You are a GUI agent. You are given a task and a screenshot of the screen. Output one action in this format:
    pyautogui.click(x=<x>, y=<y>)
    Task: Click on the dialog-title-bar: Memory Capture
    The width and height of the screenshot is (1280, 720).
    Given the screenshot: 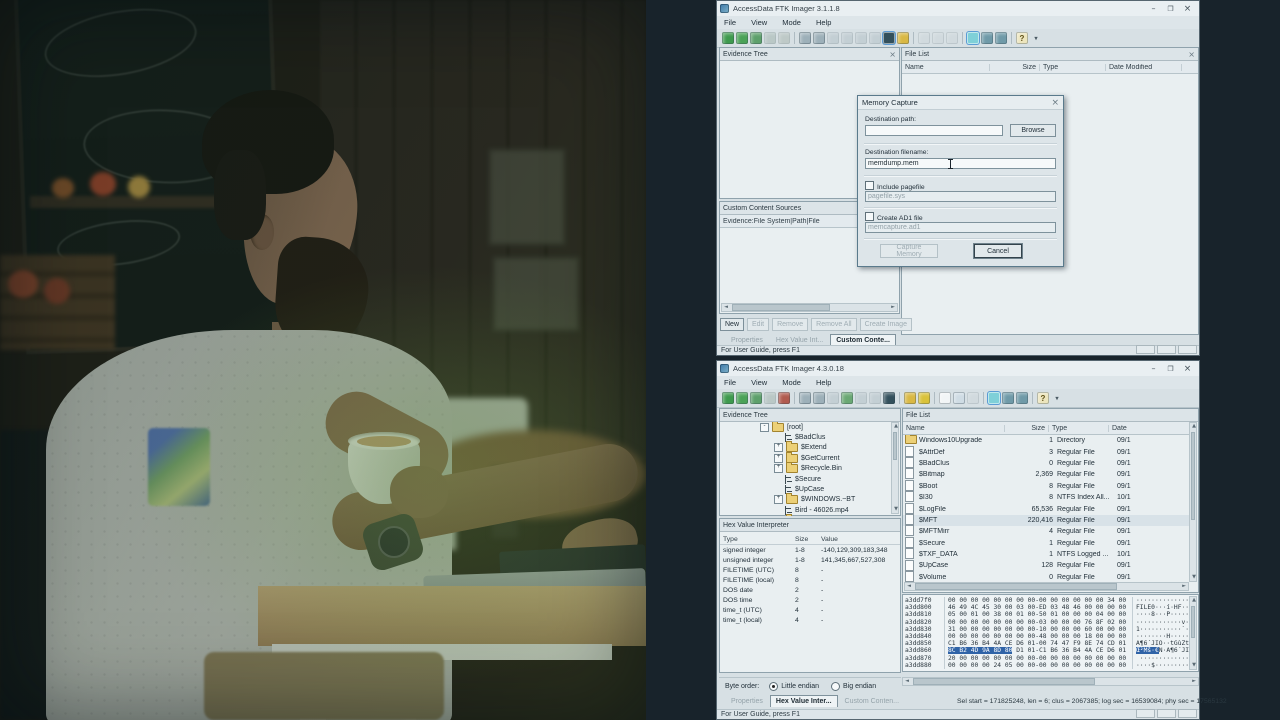 What is the action you would take?
    pyautogui.click(x=960, y=103)
    